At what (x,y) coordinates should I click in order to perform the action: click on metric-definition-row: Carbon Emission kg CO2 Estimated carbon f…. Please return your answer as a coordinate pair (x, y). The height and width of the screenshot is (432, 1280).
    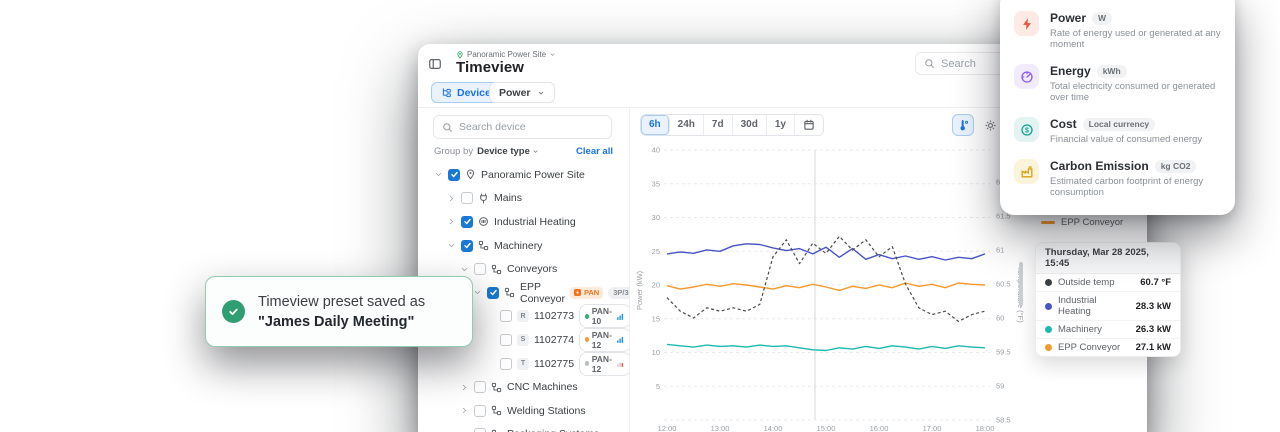
    Looking at the image, I should click on (1117, 178).